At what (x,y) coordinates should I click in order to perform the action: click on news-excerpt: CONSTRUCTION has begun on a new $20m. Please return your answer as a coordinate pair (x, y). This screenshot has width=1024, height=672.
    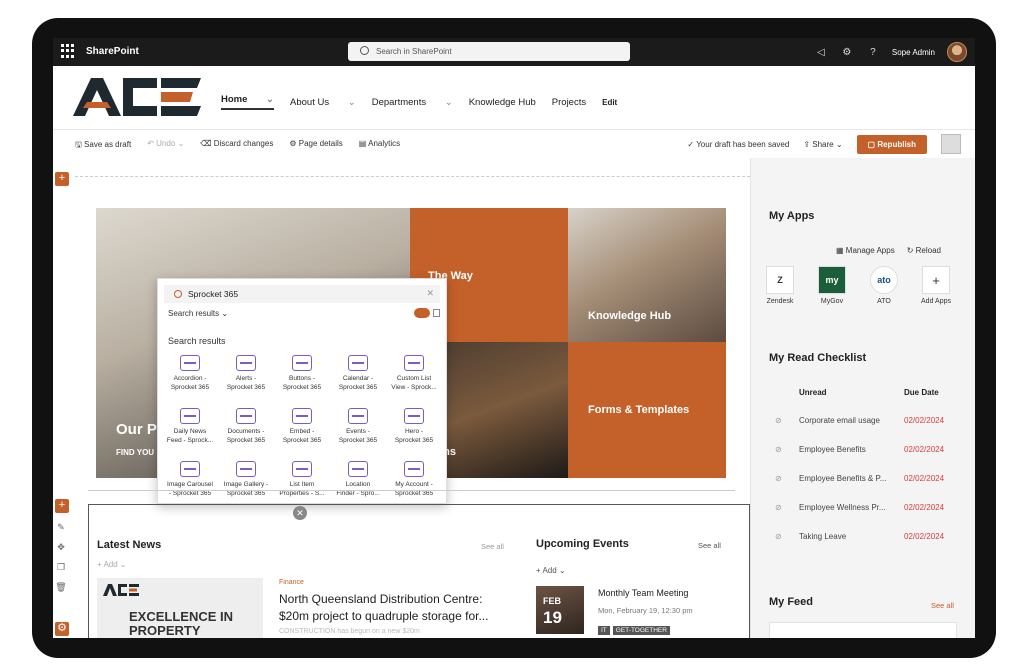
    Looking at the image, I should click on (349, 631).